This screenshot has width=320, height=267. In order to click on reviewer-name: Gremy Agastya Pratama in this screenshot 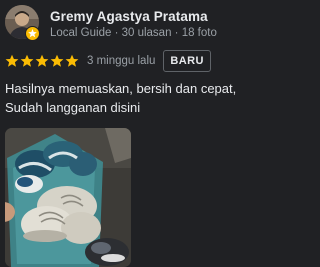, I will do `click(129, 16)`.